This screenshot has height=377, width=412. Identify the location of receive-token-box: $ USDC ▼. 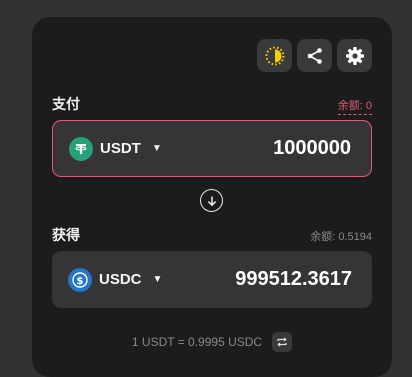
(212, 279).